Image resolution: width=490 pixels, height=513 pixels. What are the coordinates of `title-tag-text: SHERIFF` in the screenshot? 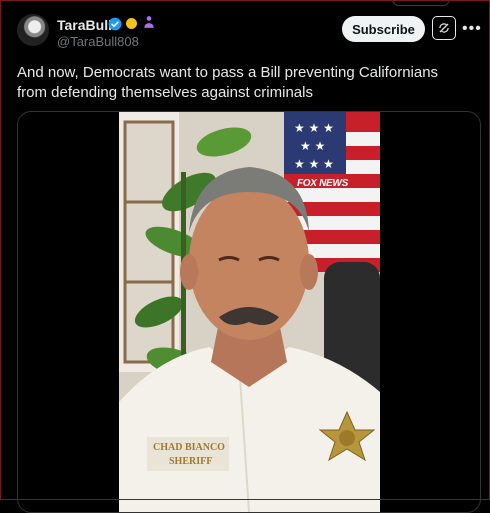 It's located at (191, 461).